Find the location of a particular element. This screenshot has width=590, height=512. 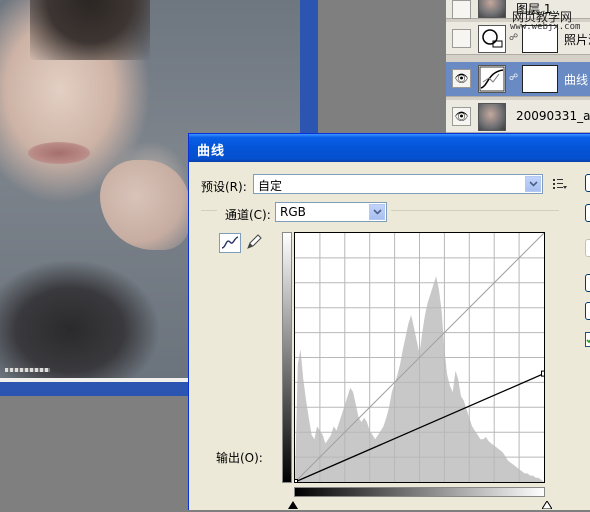

checkmark-icon is located at coordinates (588, 341).